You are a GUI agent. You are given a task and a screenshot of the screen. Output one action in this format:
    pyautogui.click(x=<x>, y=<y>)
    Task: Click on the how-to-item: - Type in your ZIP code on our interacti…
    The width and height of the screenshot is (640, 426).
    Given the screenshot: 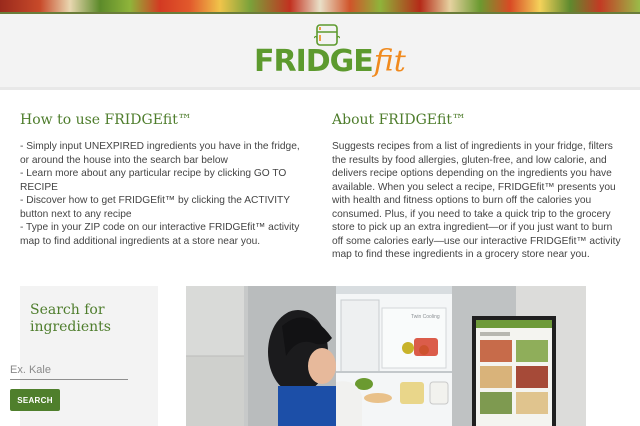 What is the action you would take?
    pyautogui.click(x=160, y=234)
    